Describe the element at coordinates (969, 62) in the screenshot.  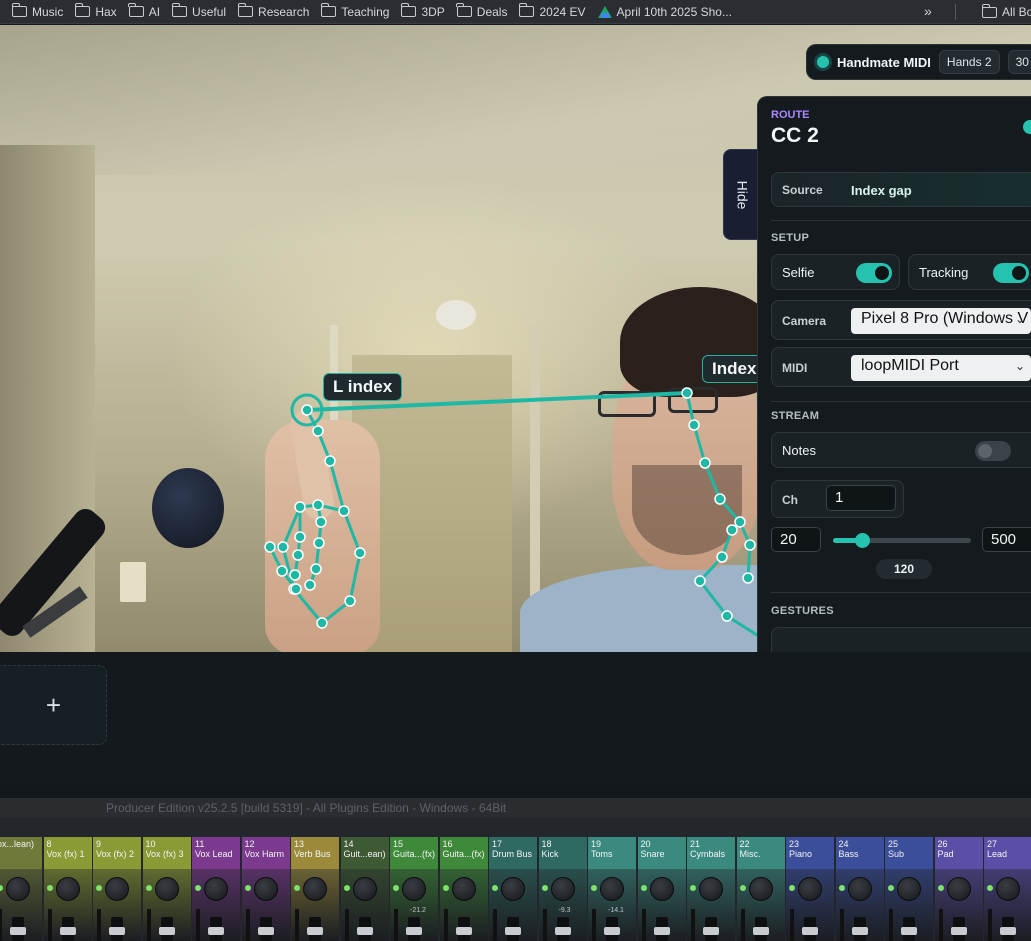
I see `hands-chip: Hands 2` at that location.